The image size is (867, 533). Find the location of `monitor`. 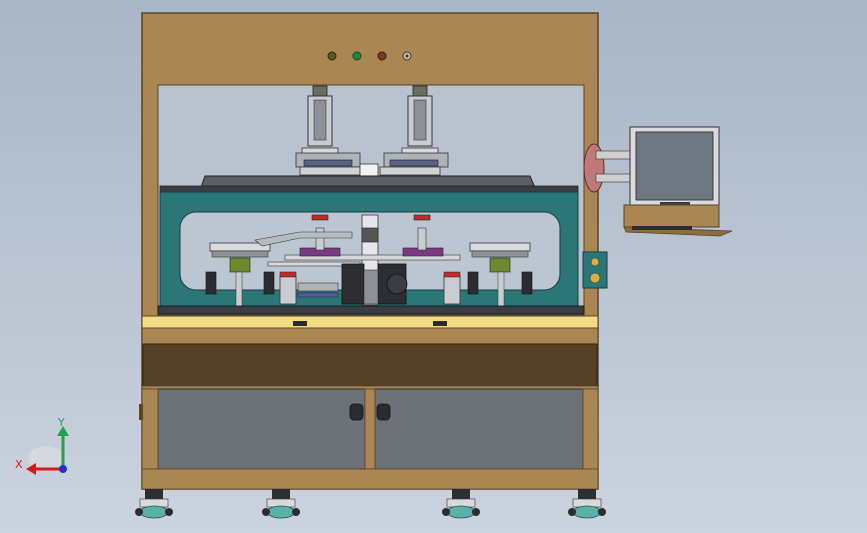

monitor is located at coordinates (674, 167).